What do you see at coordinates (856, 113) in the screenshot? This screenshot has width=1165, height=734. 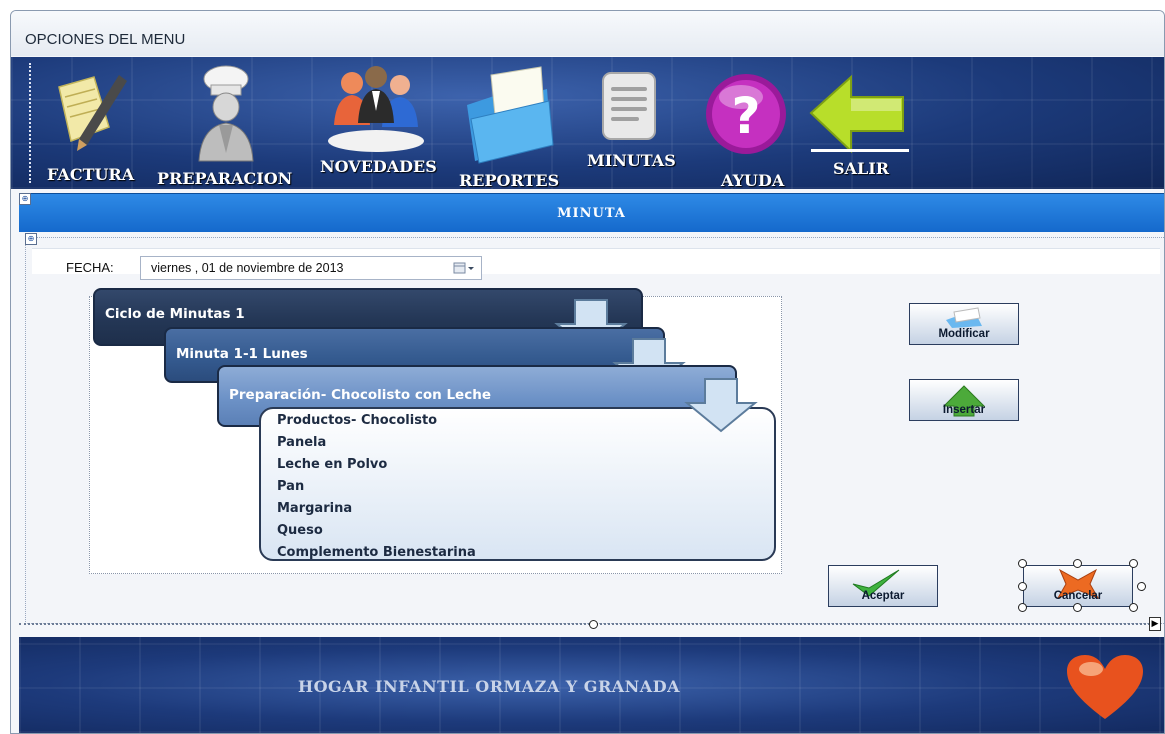 I see `back-arrow-icon` at bounding box center [856, 113].